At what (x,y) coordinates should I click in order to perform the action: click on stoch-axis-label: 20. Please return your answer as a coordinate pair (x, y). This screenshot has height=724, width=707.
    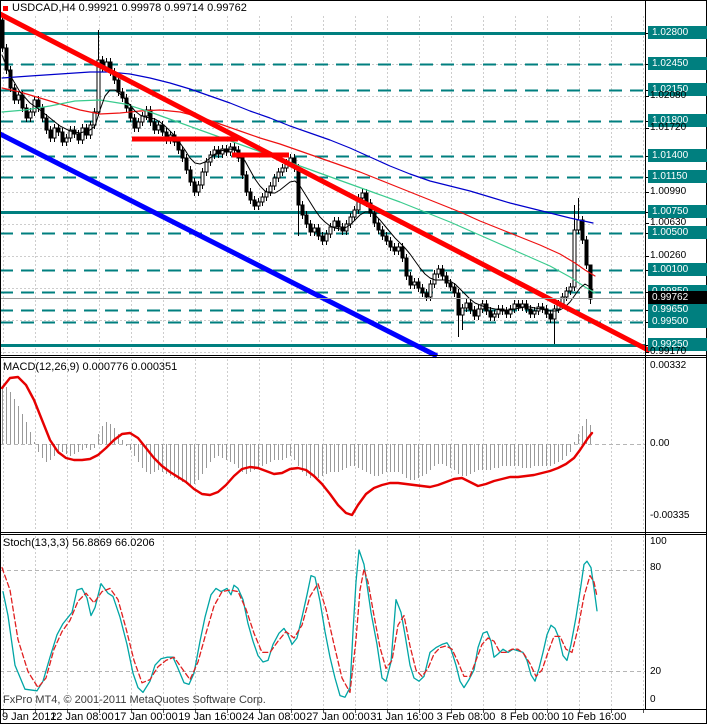
    Looking at the image, I should click on (656, 671).